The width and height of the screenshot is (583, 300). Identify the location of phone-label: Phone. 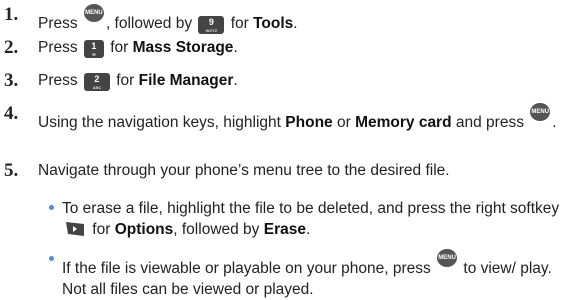
(309, 122).